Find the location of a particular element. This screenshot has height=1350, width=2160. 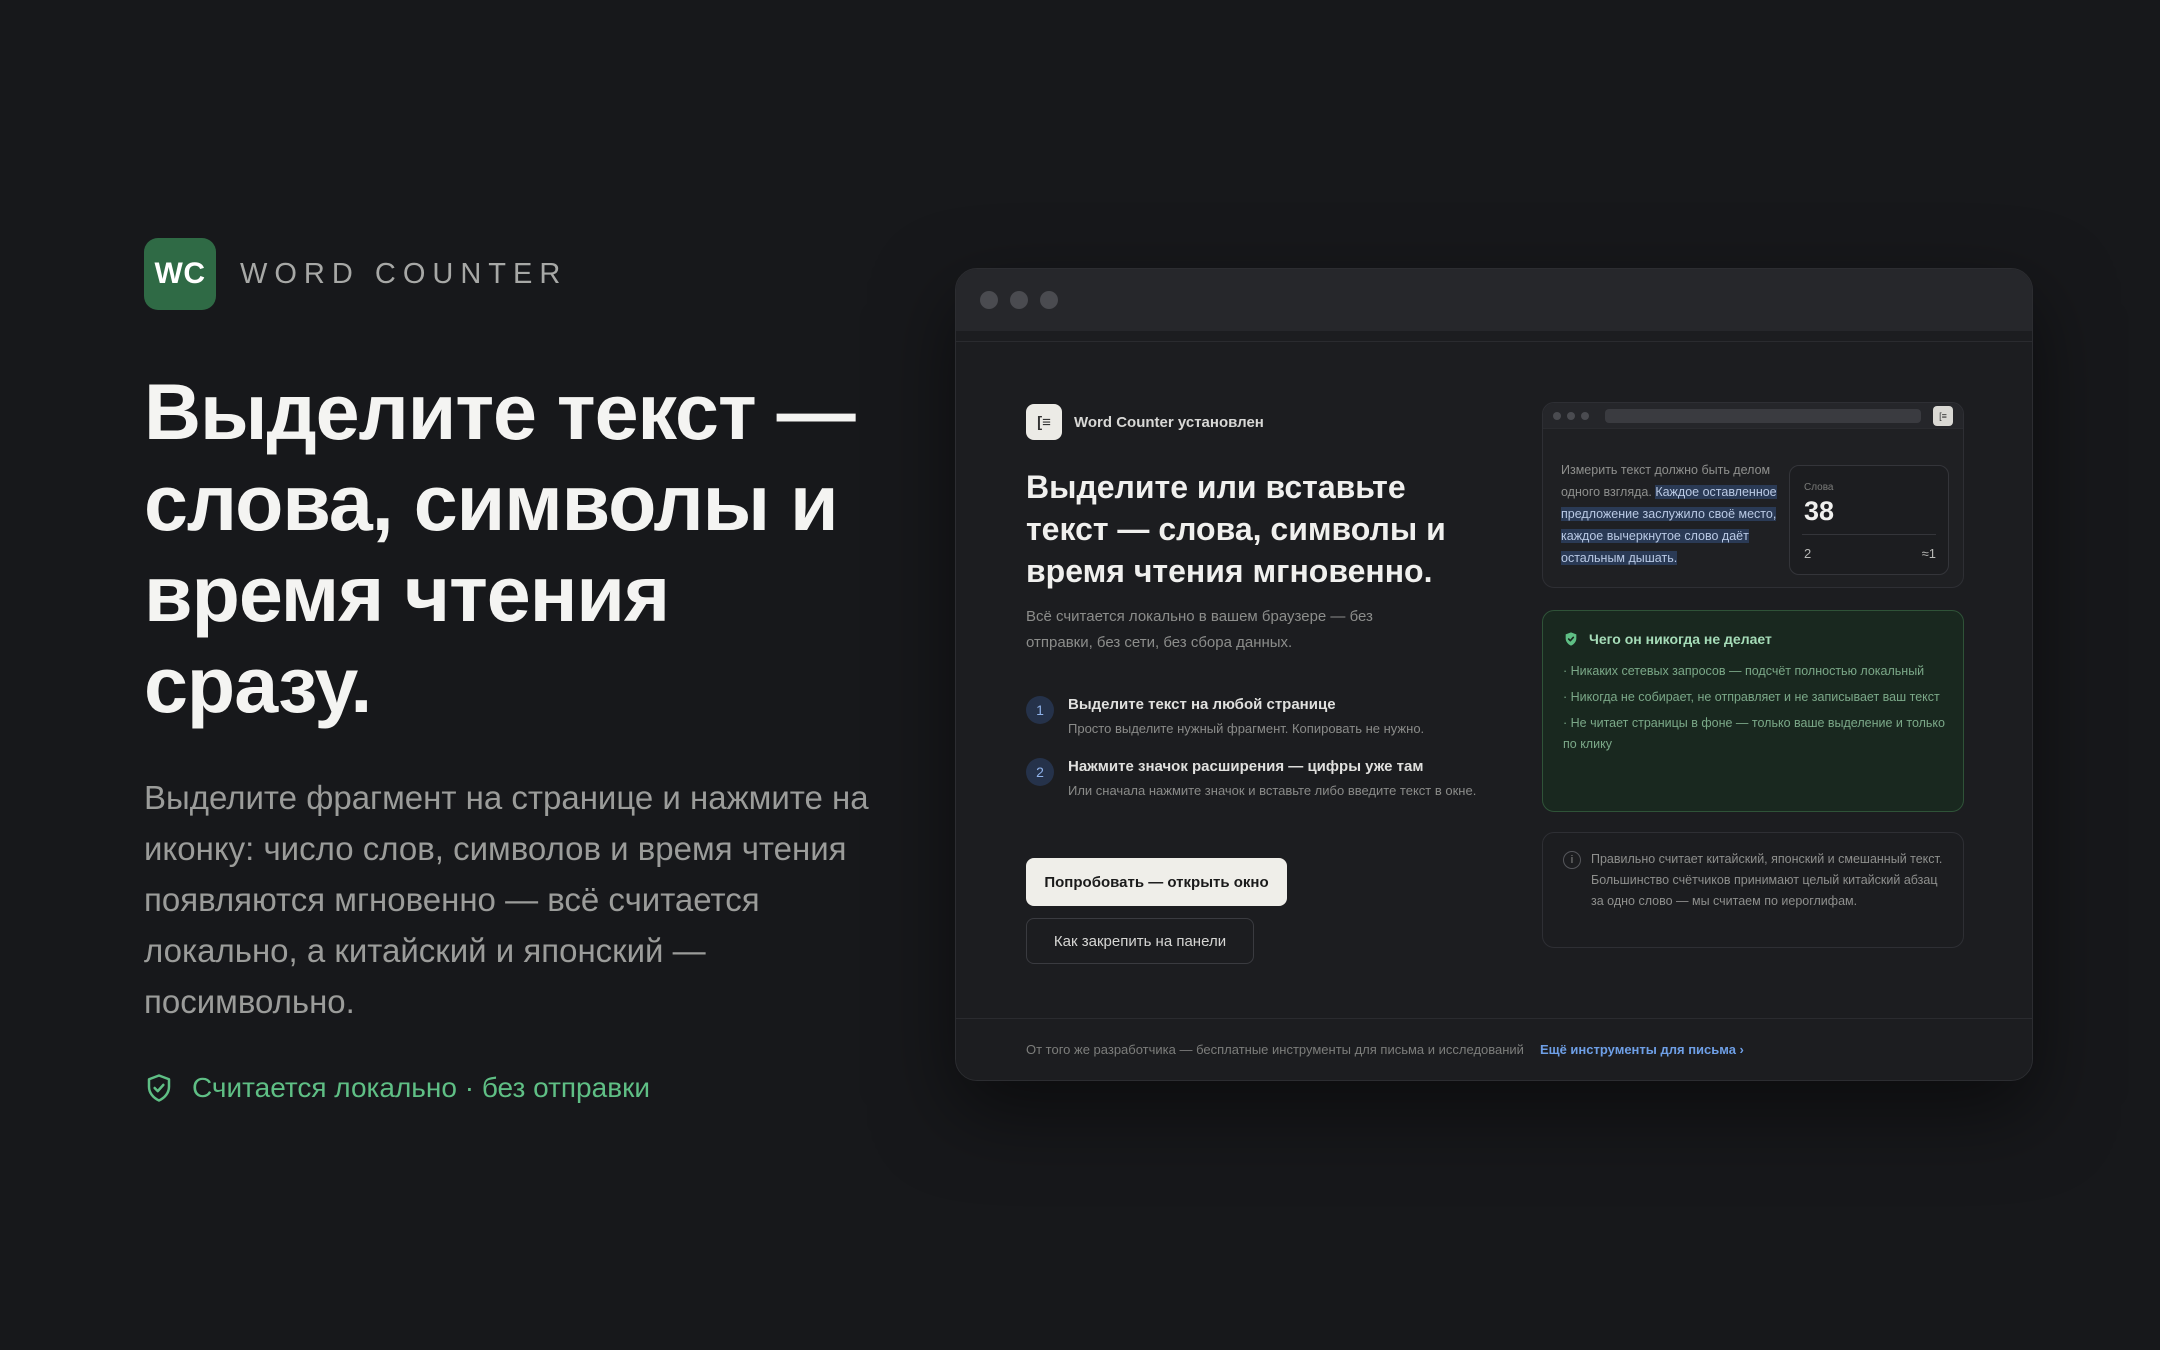

step-title: Выделите текст на любой странице is located at coordinates (1202, 704).